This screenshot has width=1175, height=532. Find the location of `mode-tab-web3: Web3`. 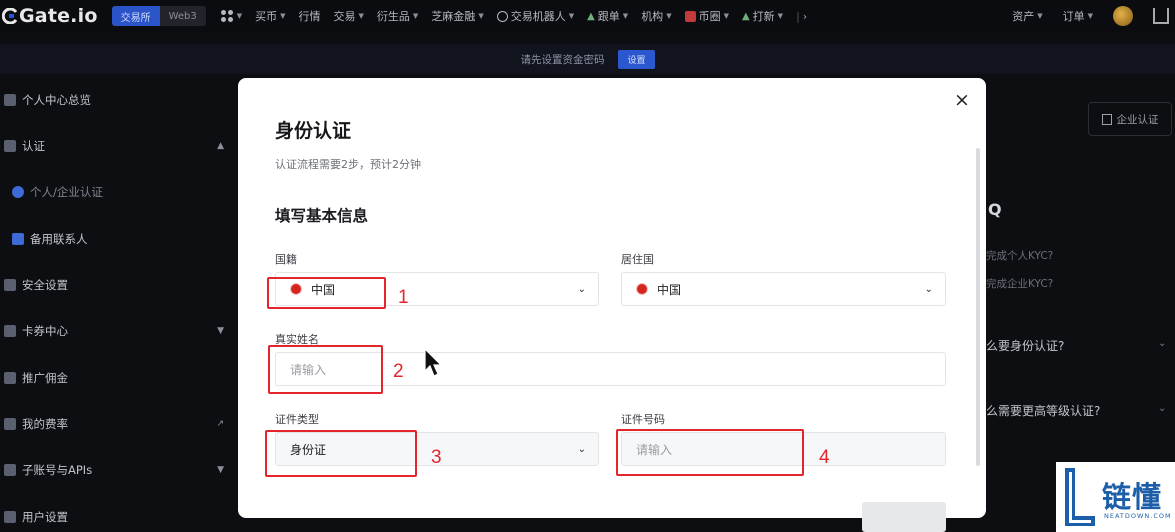

mode-tab-web3: Web3 is located at coordinates (182, 16).